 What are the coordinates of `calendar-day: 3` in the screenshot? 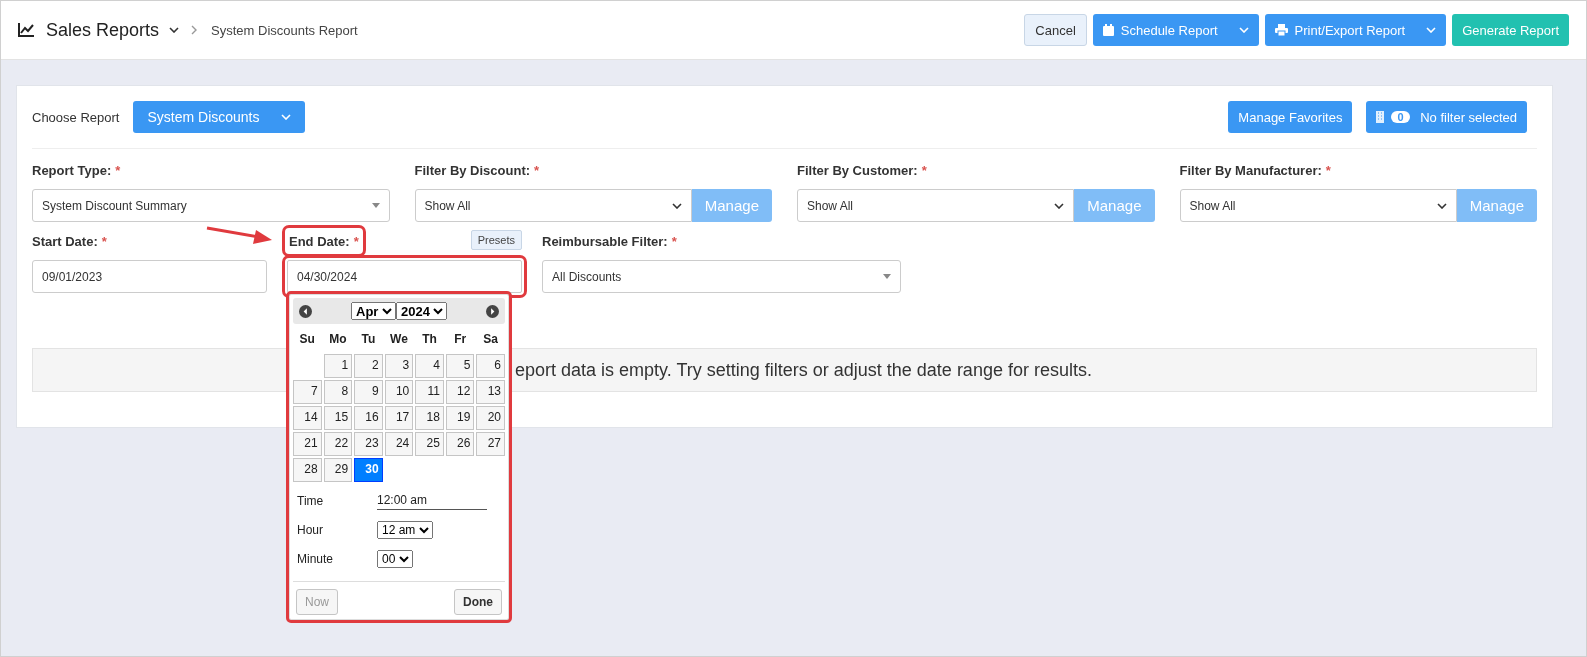 It's located at (399, 366).